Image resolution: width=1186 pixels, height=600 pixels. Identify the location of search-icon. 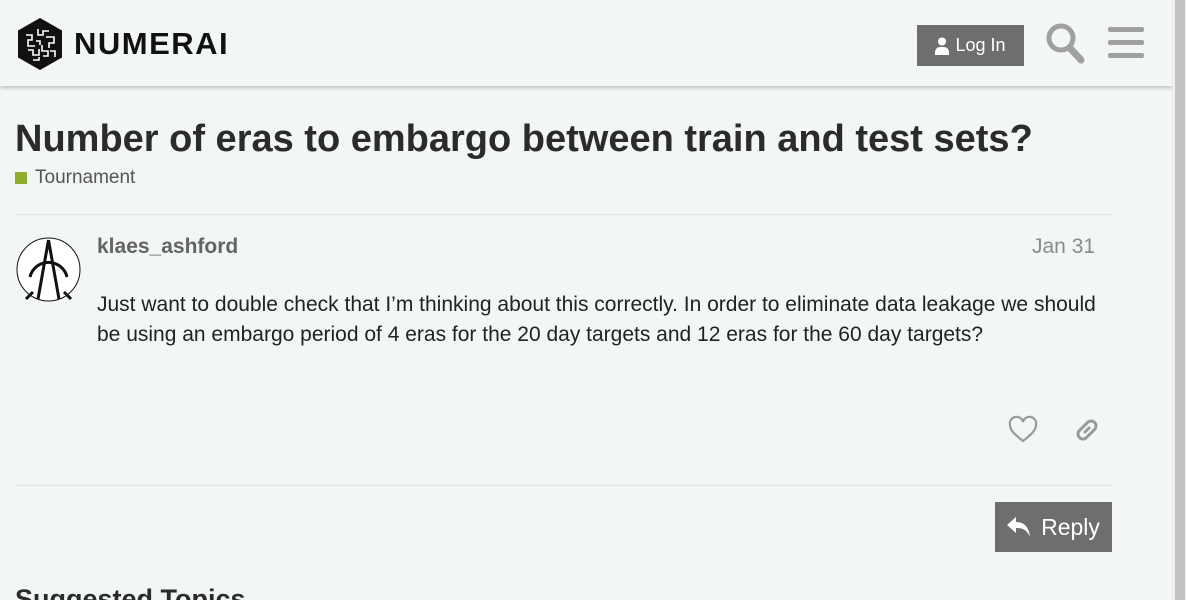
(1065, 43).